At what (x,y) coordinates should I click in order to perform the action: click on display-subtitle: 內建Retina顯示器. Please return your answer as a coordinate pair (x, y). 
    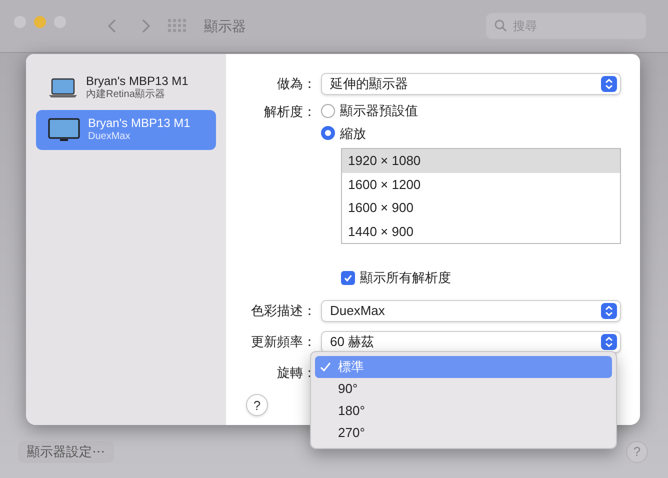
    Looking at the image, I should click on (126, 95).